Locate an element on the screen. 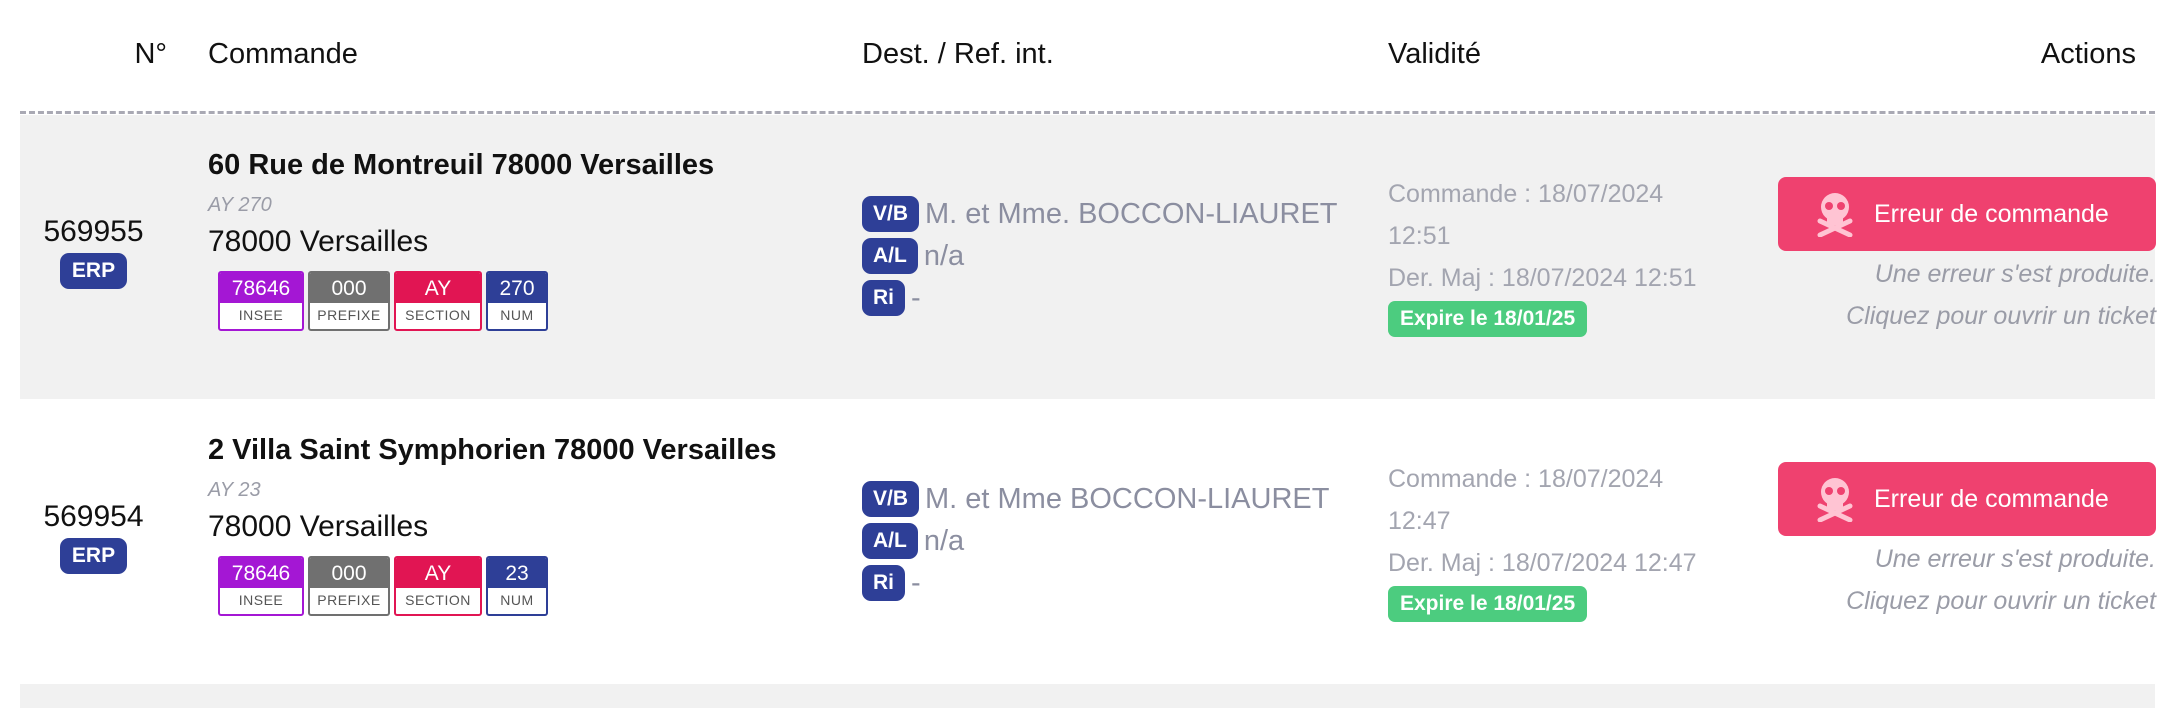 Image resolution: width=2172 pixels, height=708 pixels. last-update: Der. Maj : 18/07/2024 12:51 is located at coordinates (1542, 278).